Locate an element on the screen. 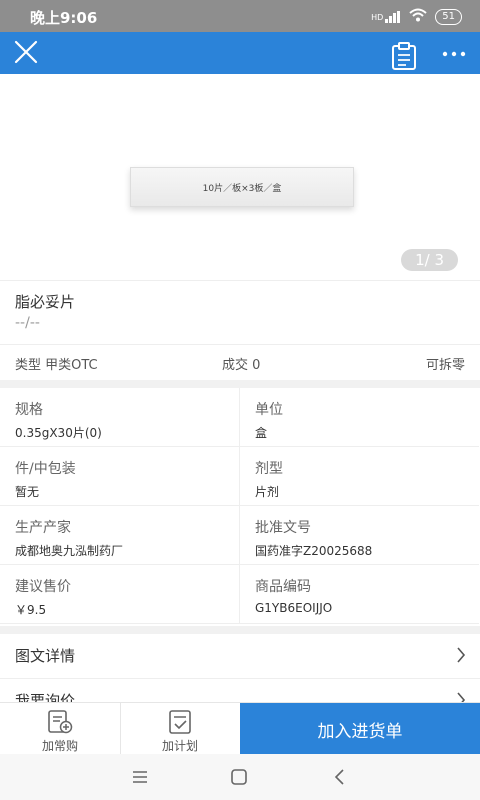  detail-label: 商品编码 is located at coordinates (283, 587).